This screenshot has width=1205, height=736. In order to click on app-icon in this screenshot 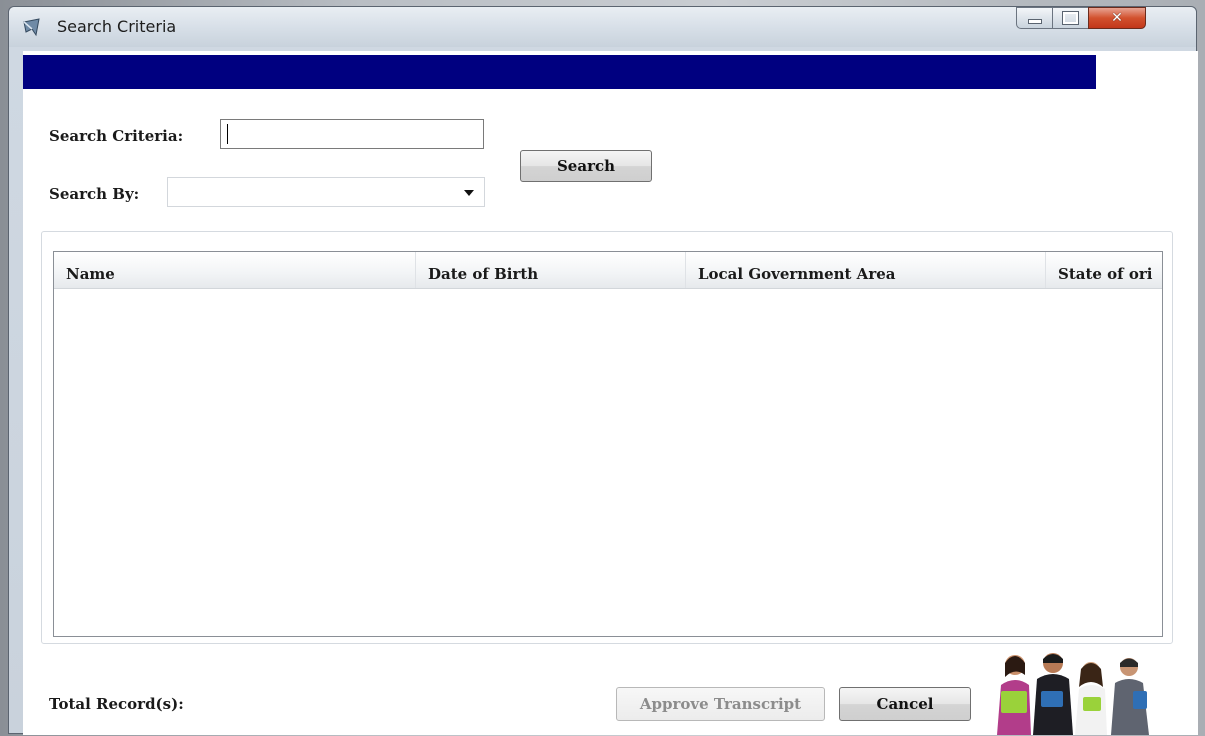, I will do `click(31, 27)`.